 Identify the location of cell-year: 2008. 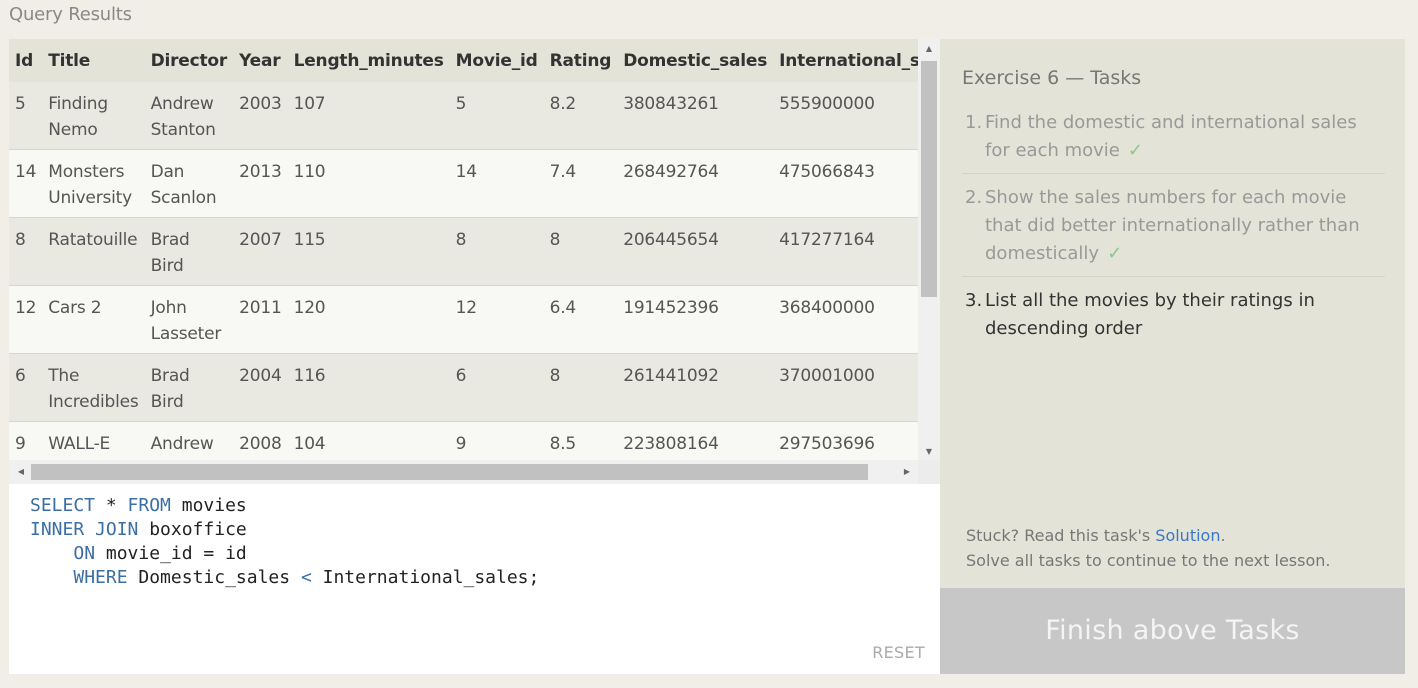
(260, 440).